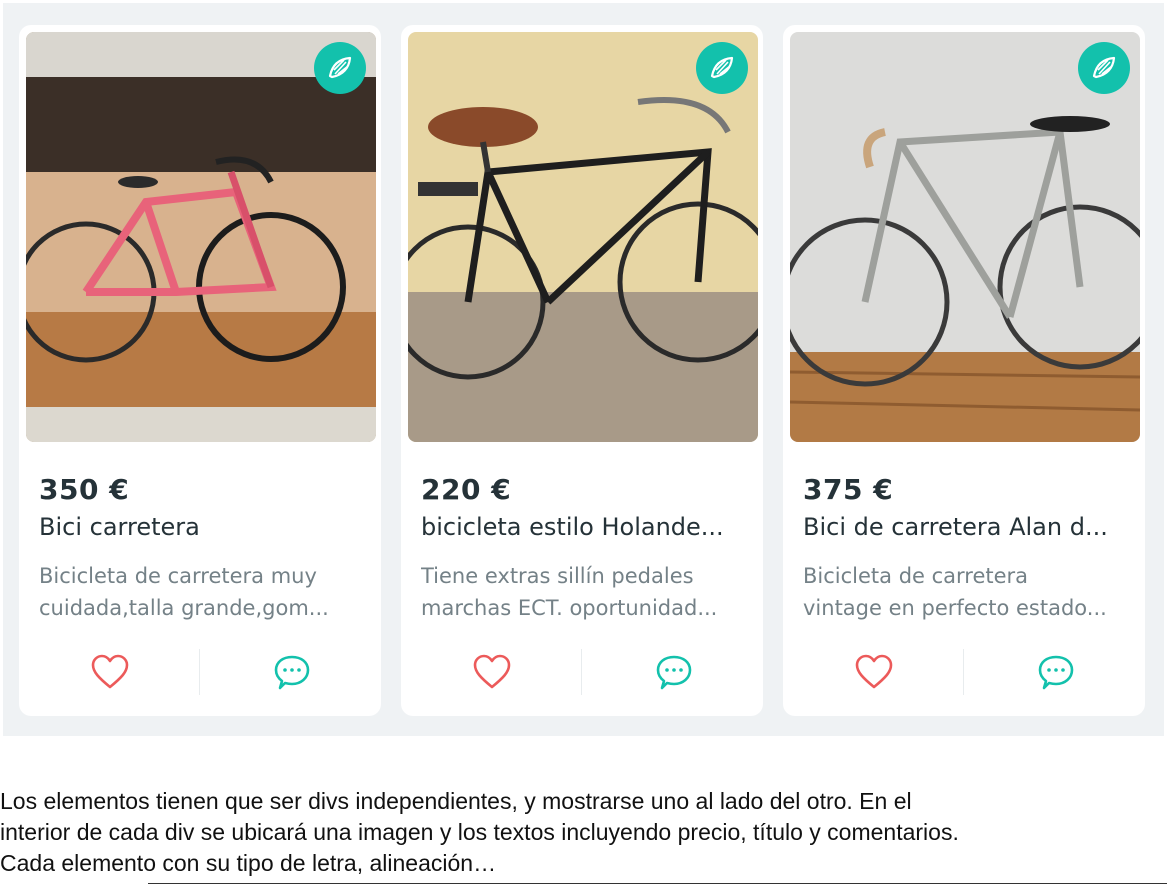 The image size is (1167, 887). What do you see at coordinates (557, 576) in the screenshot?
I see `description-line: Tiene extras sillín pedales` at bounding box center [557, 576].